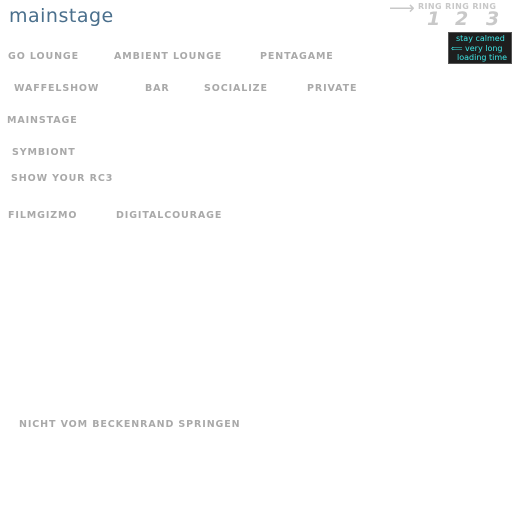 This screenshot has height=512, width=512. Describe the element at coordinates (44, 152) in the screenshot. I see `link-symbiont: SYMBIONT` at that location.